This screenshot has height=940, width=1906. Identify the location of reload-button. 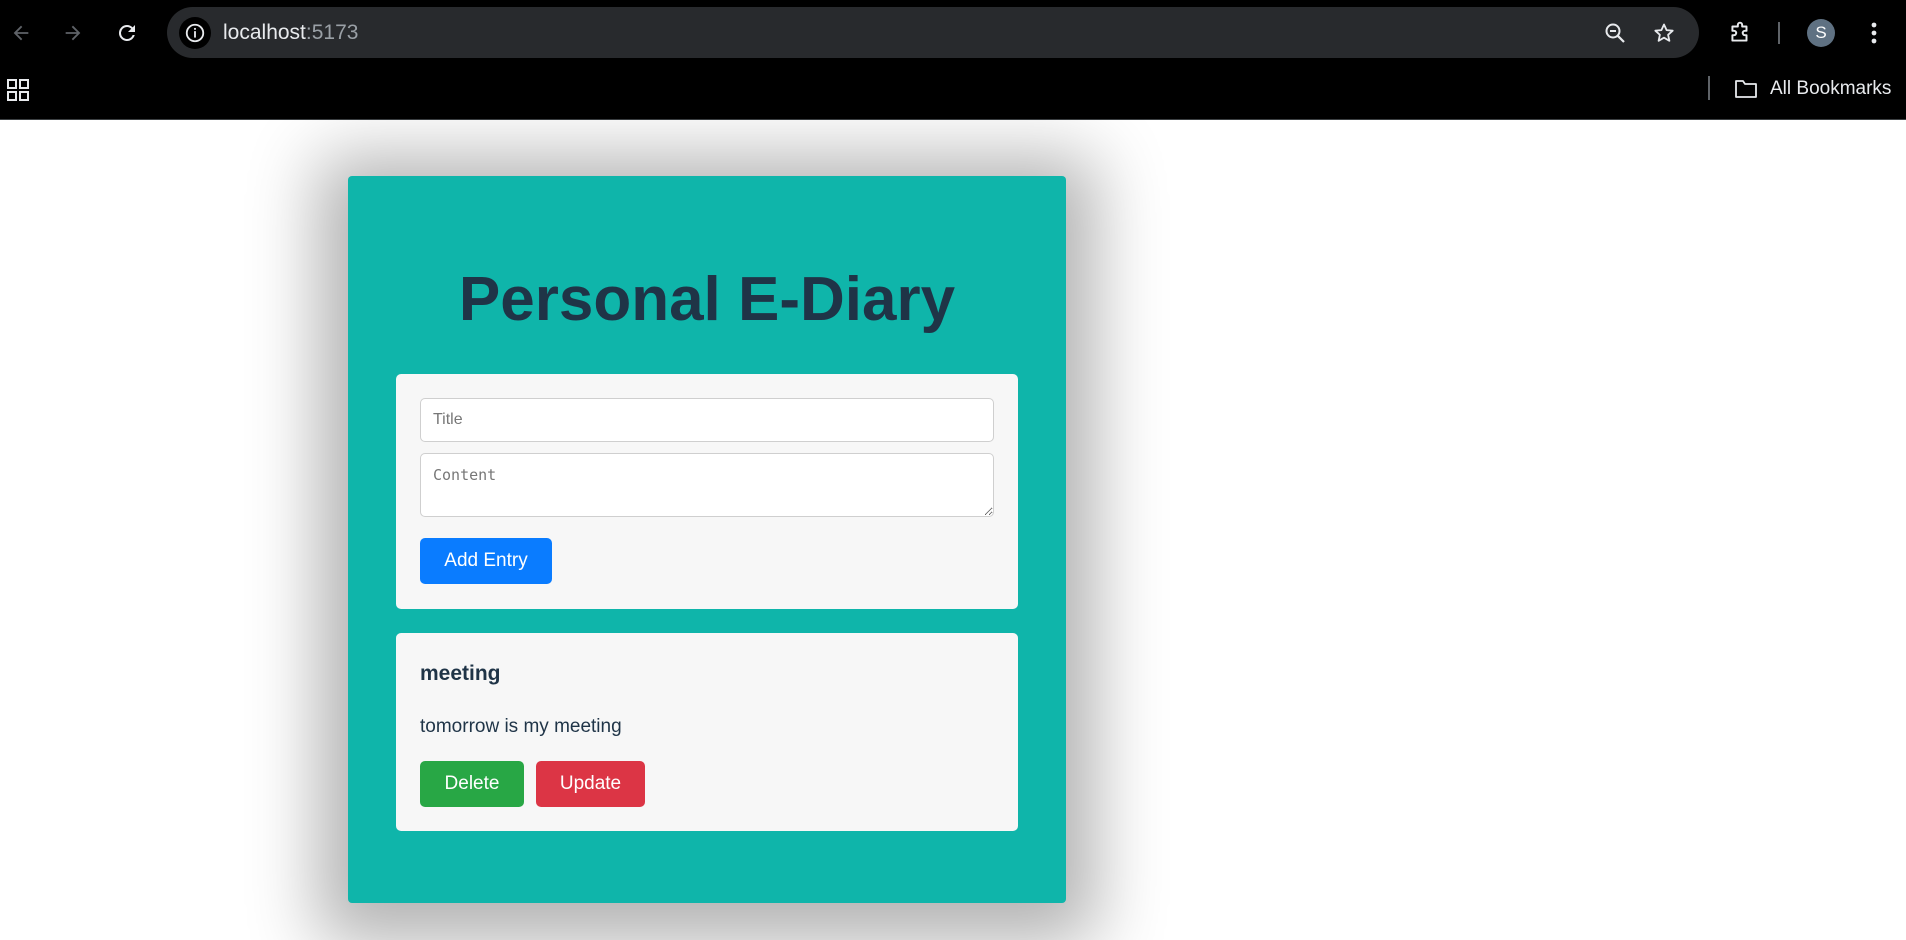
(127, 33).